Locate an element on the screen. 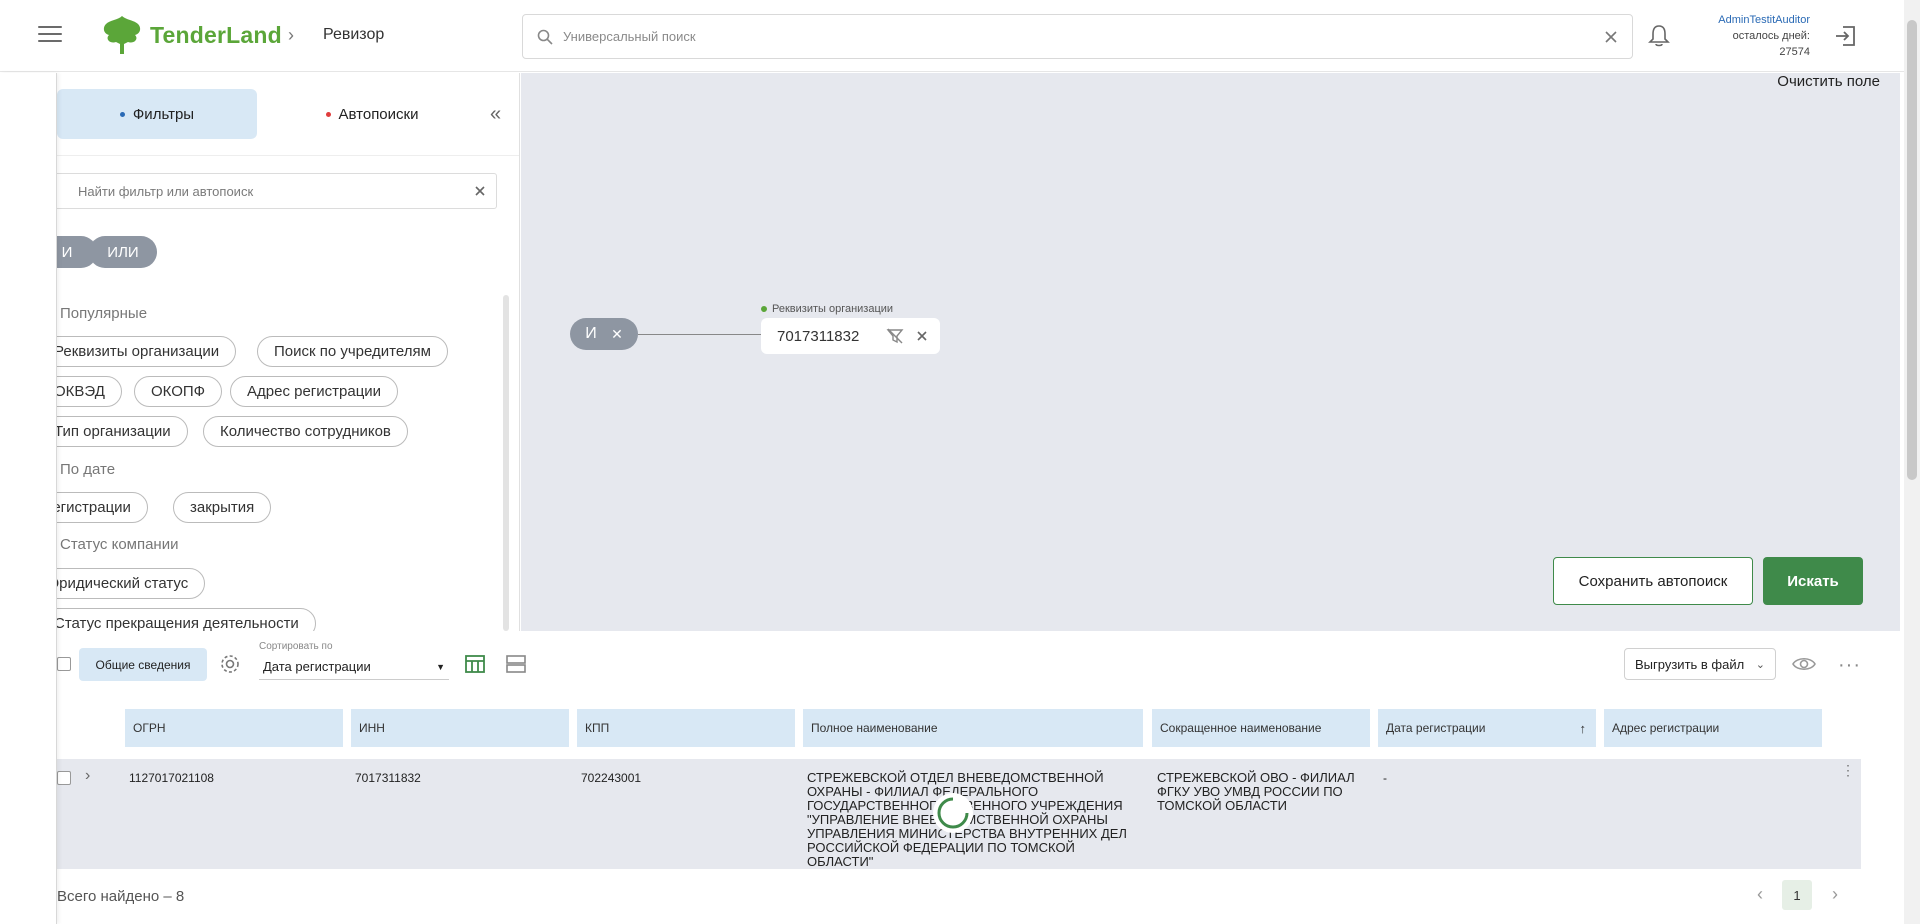  logo-text: TenderLand is located at coordinates (216, 34).